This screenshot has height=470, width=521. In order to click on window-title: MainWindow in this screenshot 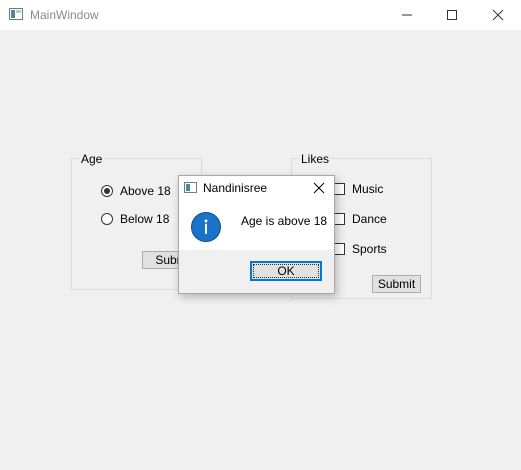, I will do `click(64, 15)`.